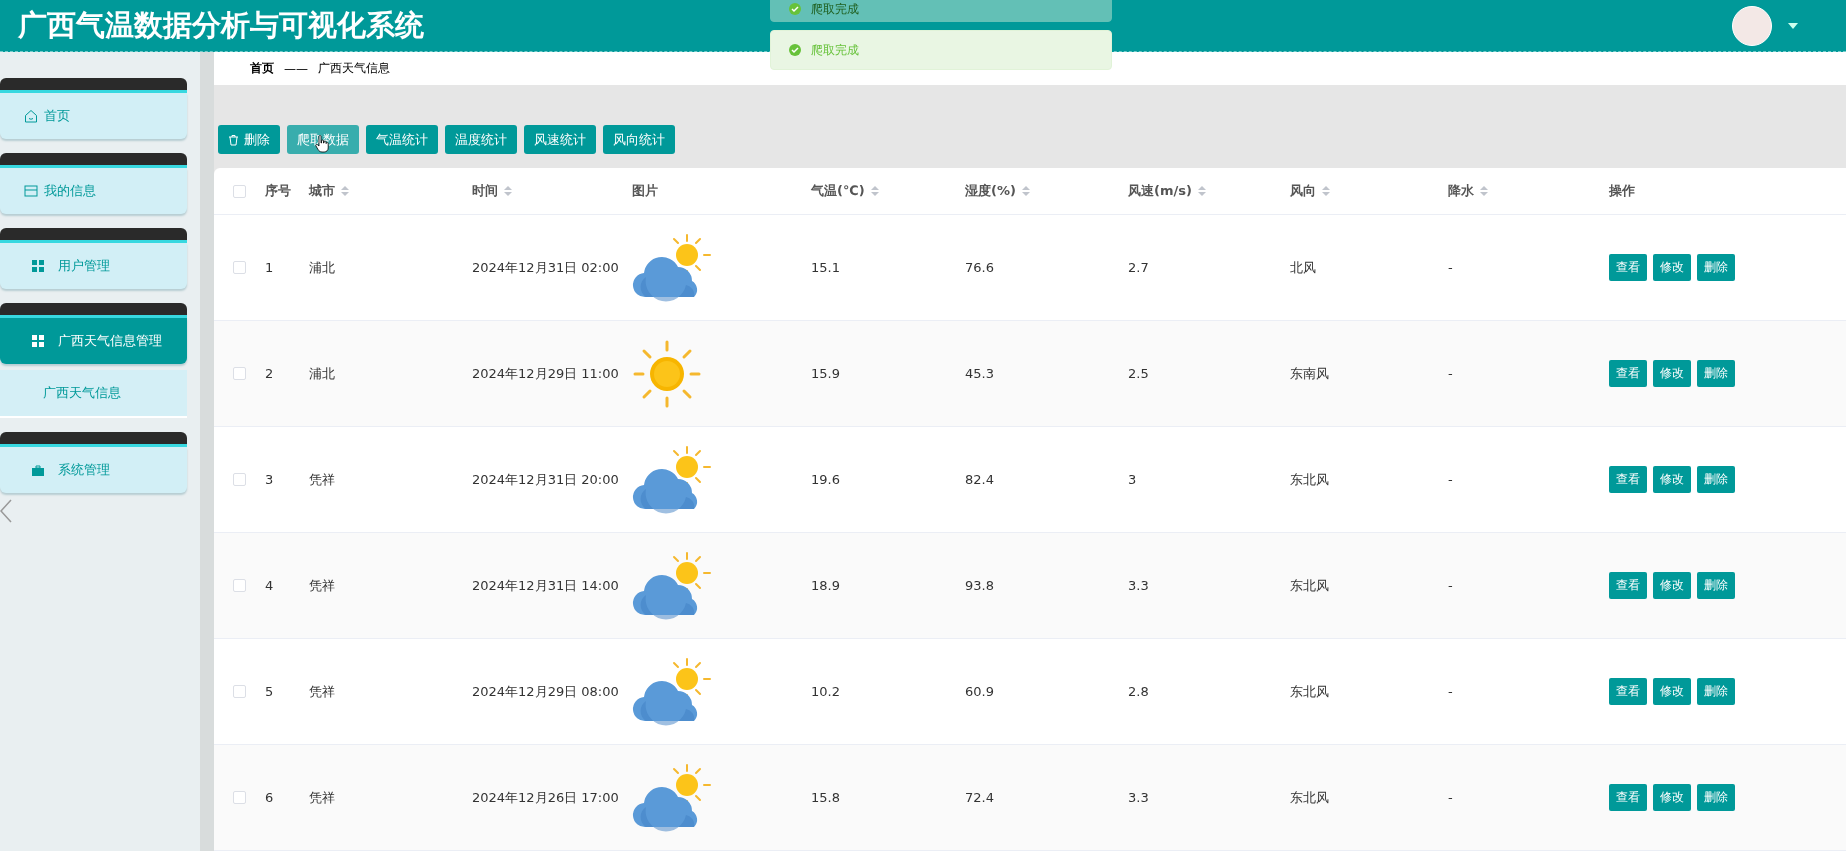  I want to click on sun-icon, so click(667, 373).